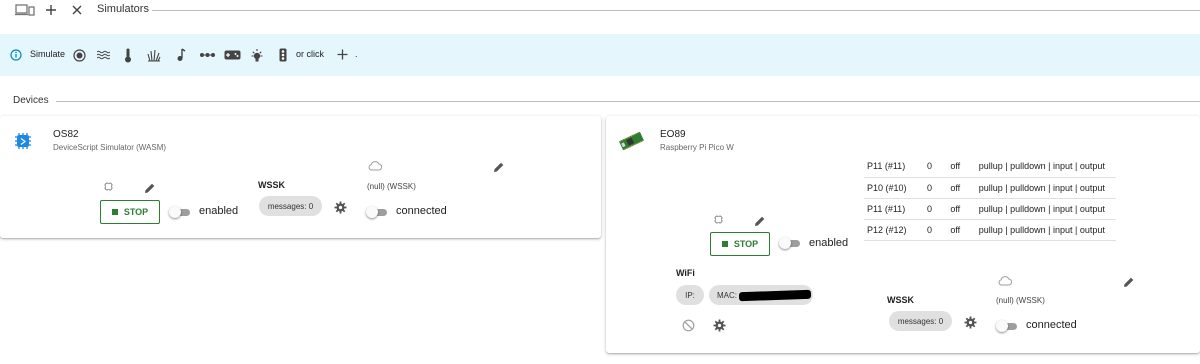 This screenshot has height=364, width=1200. Describe the element at coordinates (676, 10) in the screenshot. I see `title-divider` at that location.